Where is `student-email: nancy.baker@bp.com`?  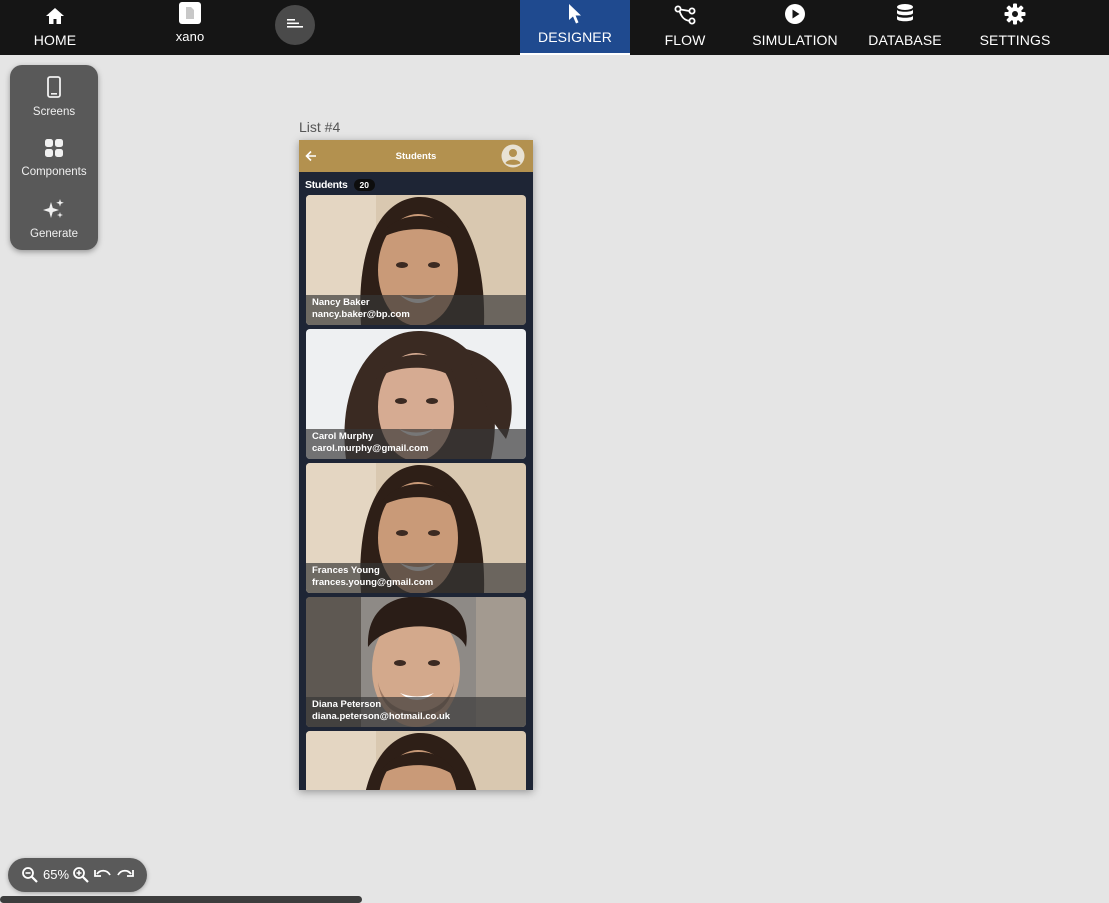
student-email: nancy.baker@bp.com is located at coordinates (361, 314).